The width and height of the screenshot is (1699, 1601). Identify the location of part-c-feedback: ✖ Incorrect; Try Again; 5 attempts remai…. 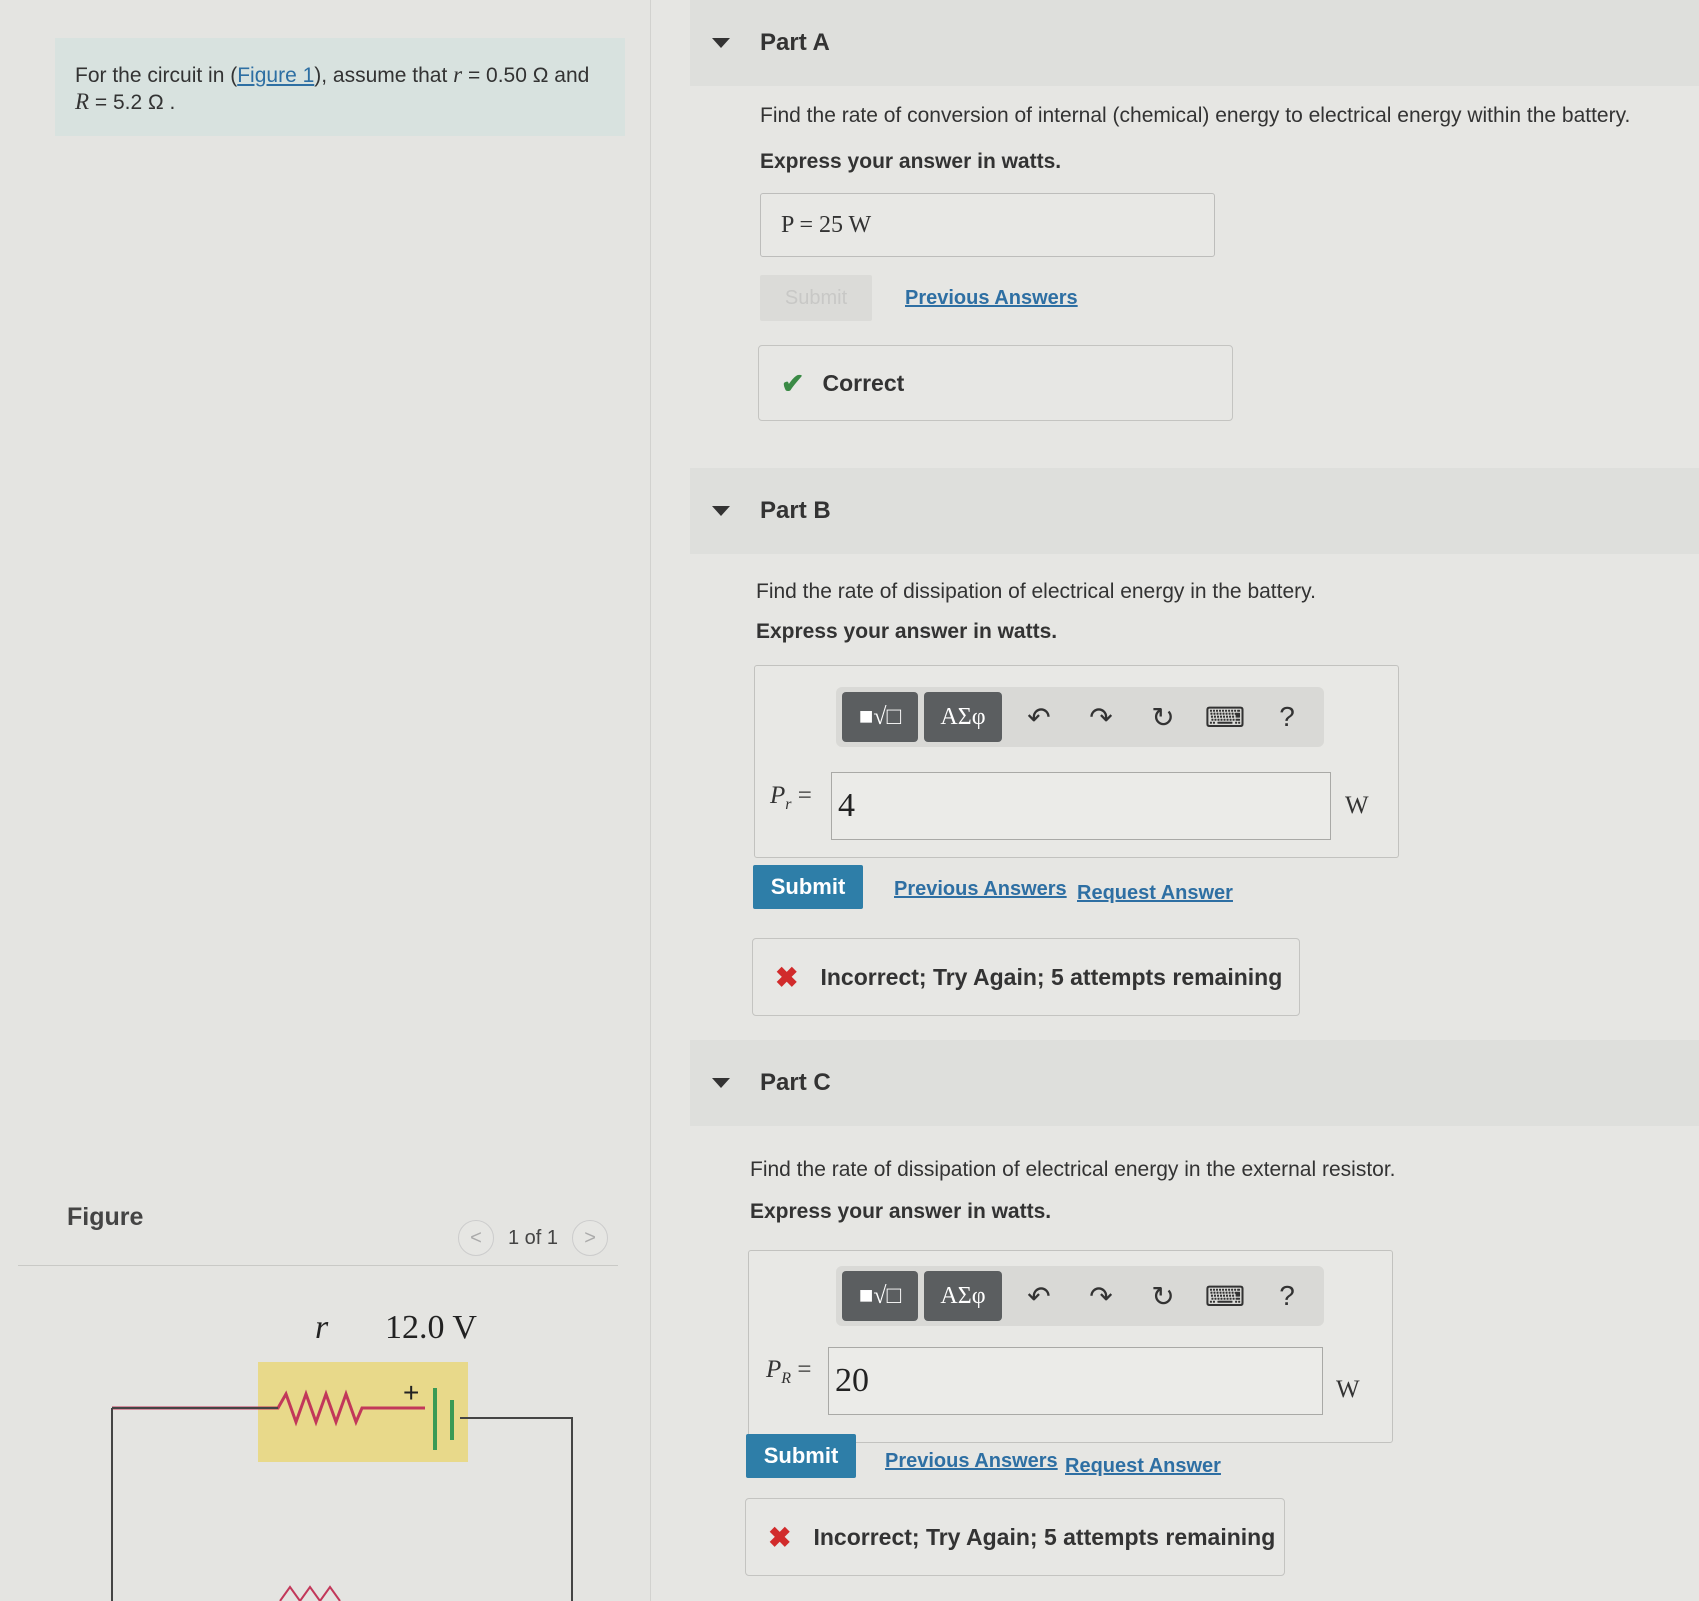
(1015, 1537).